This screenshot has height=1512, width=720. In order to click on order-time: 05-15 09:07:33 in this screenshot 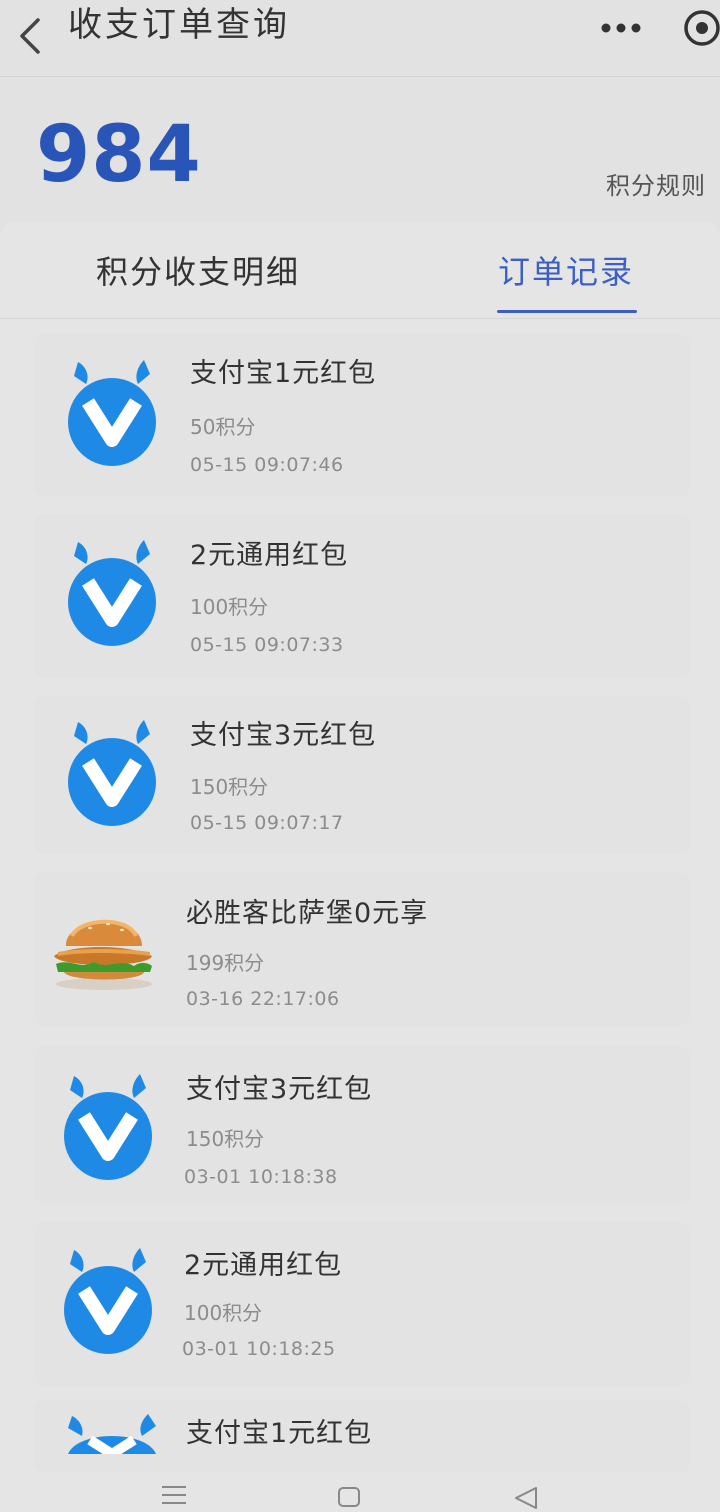, I will do `click(267, 645)`.